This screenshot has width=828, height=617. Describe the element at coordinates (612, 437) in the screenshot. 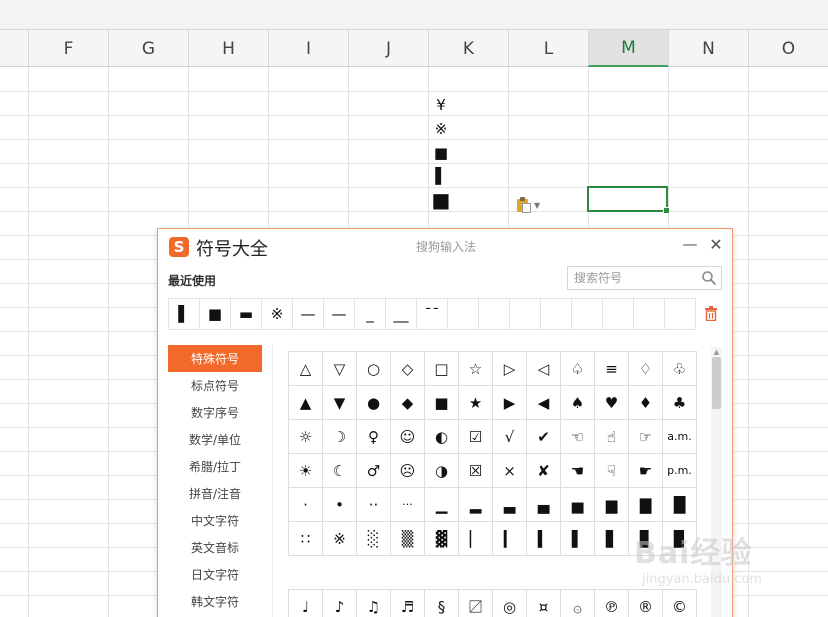

I see `symbol-cell: ☝` at that location.